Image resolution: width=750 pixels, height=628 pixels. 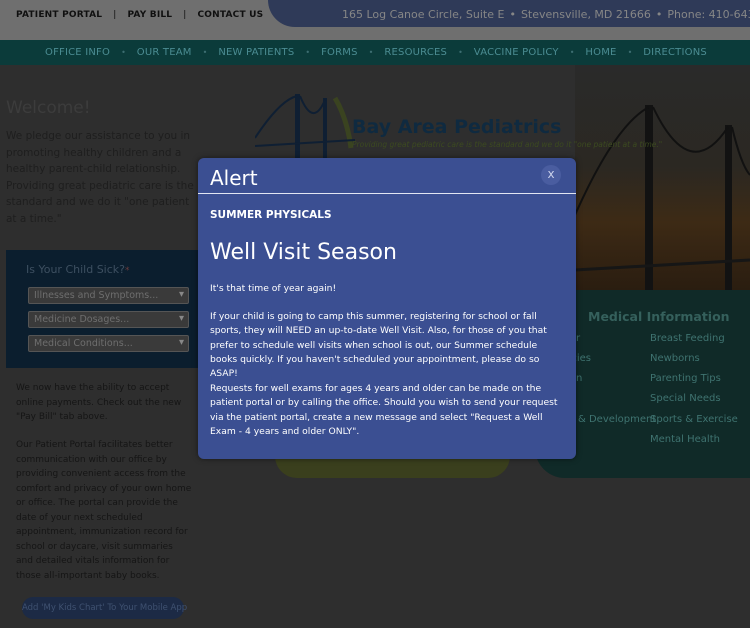 What do you see at coordinates (415, 52) in the screenshot?
I see `nav-resources: RESOURCES` at bounding box center [415, 52].